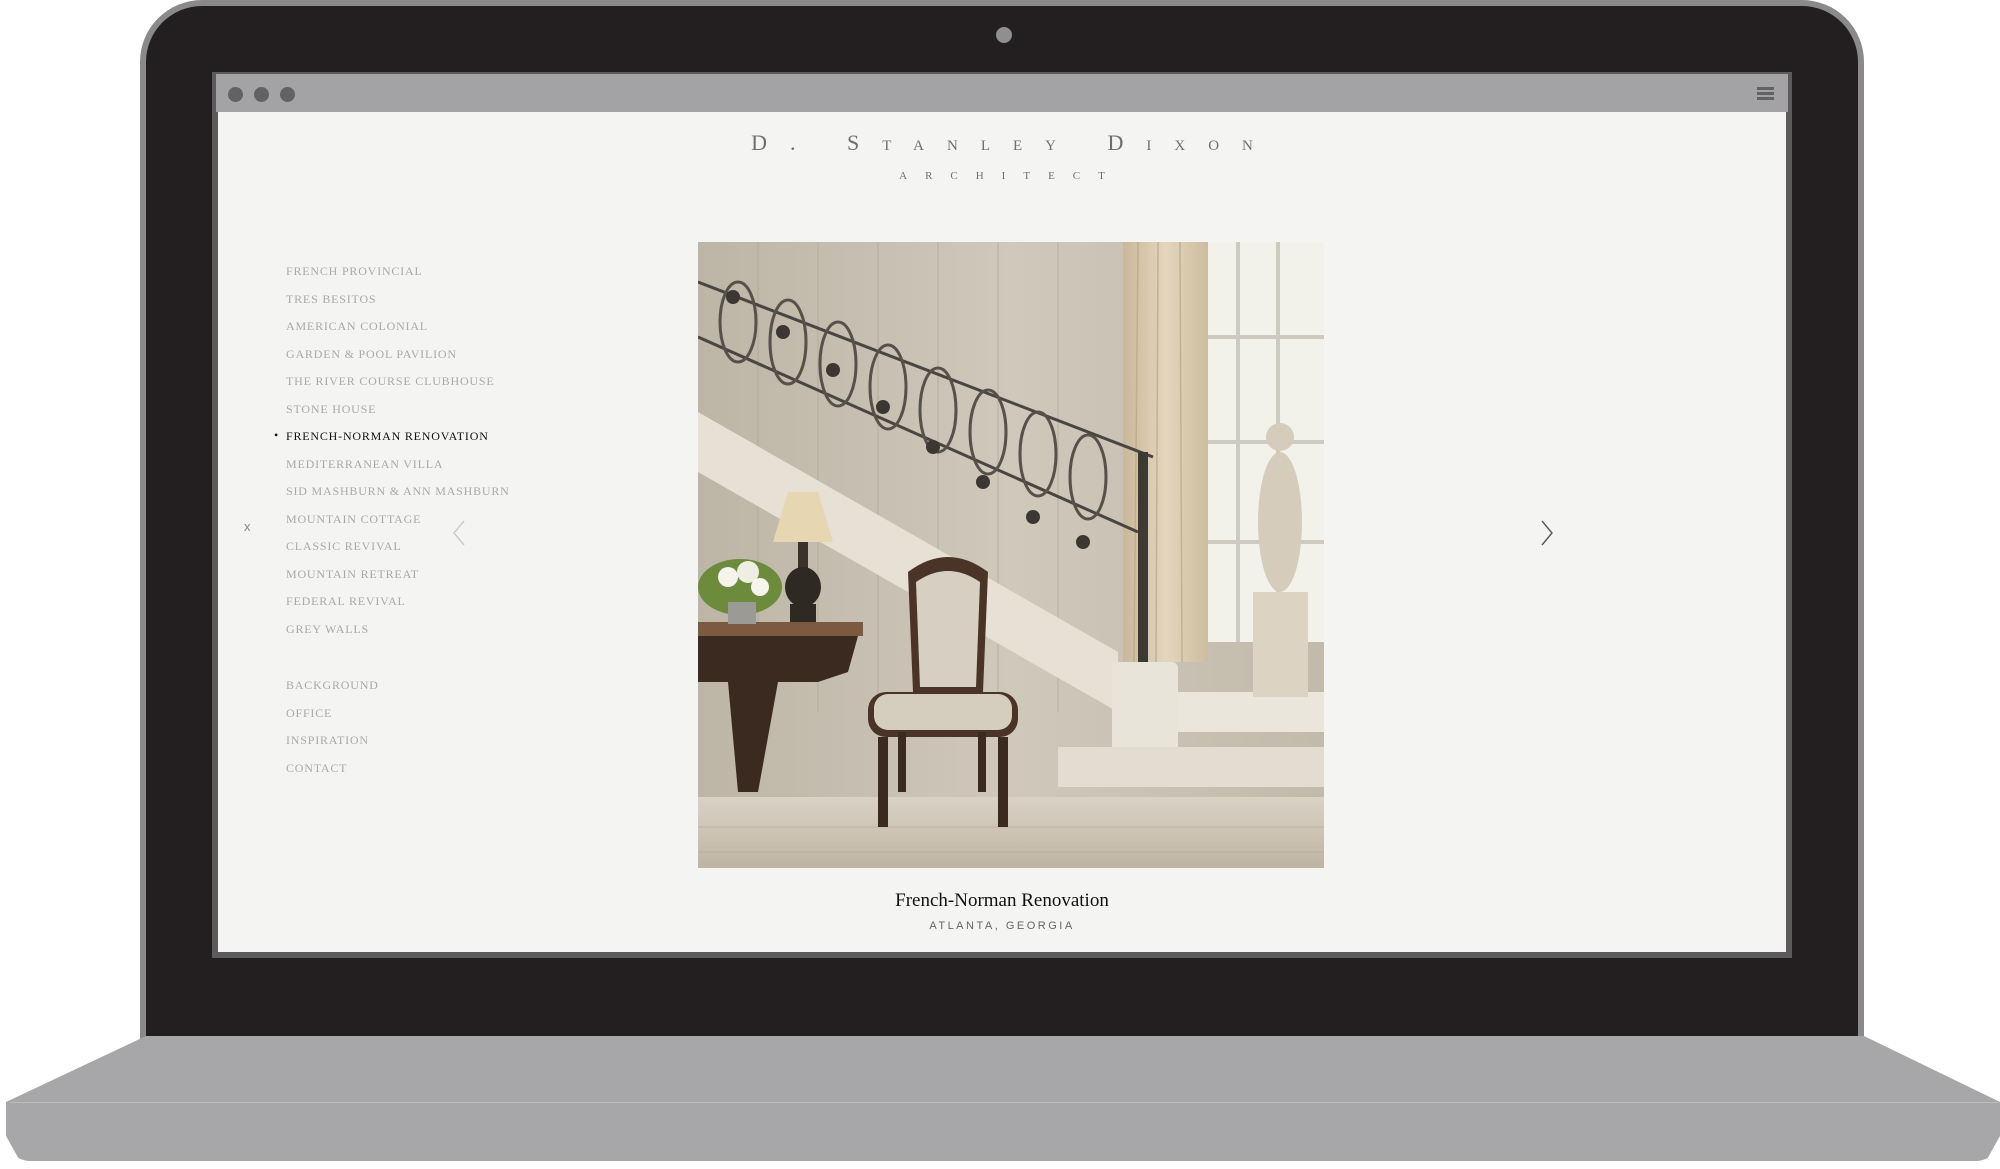 This screenshot has width=2000, height=1169. What do you see at coordinates (1002, 926) in the screenshot?
I see `project-location: ATLANTA, GEORGIA` at bounding box center [1002, 926].